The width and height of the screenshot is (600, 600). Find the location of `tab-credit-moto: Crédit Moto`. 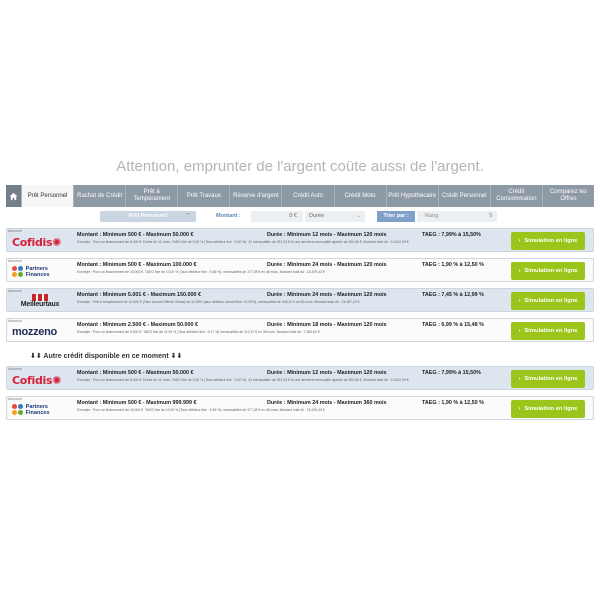

tab-credit-moto: Crédit Moto is located at coordinates (361, 196).